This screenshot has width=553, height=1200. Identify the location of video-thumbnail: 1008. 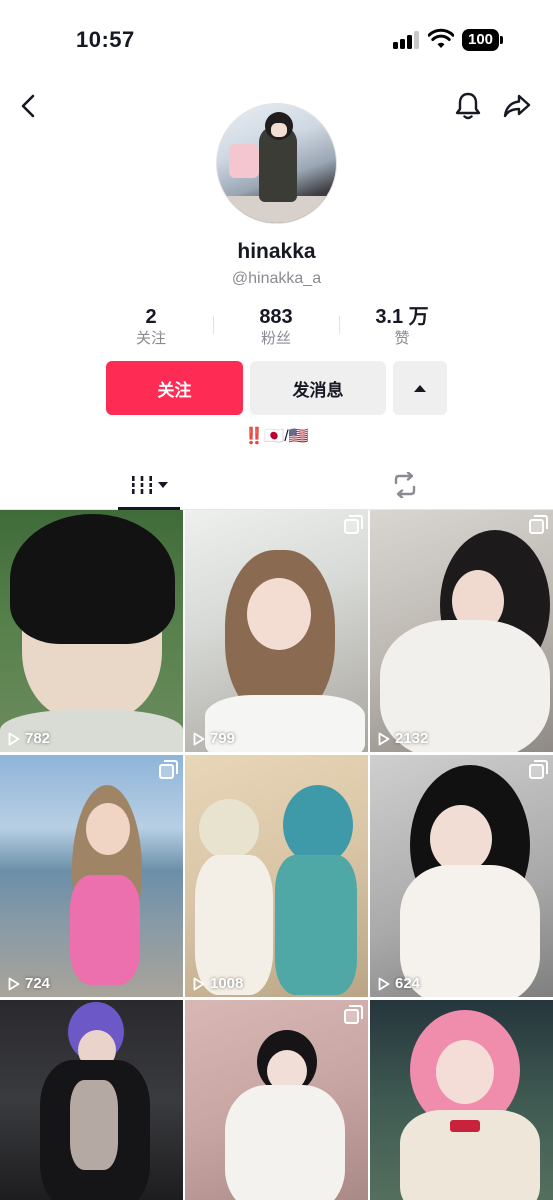
(276, 876).